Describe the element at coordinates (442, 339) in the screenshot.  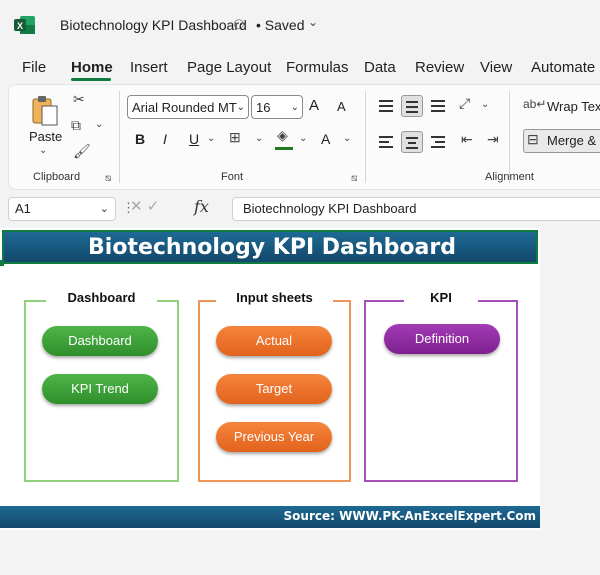
I see `definition-button: Definition` at that location.